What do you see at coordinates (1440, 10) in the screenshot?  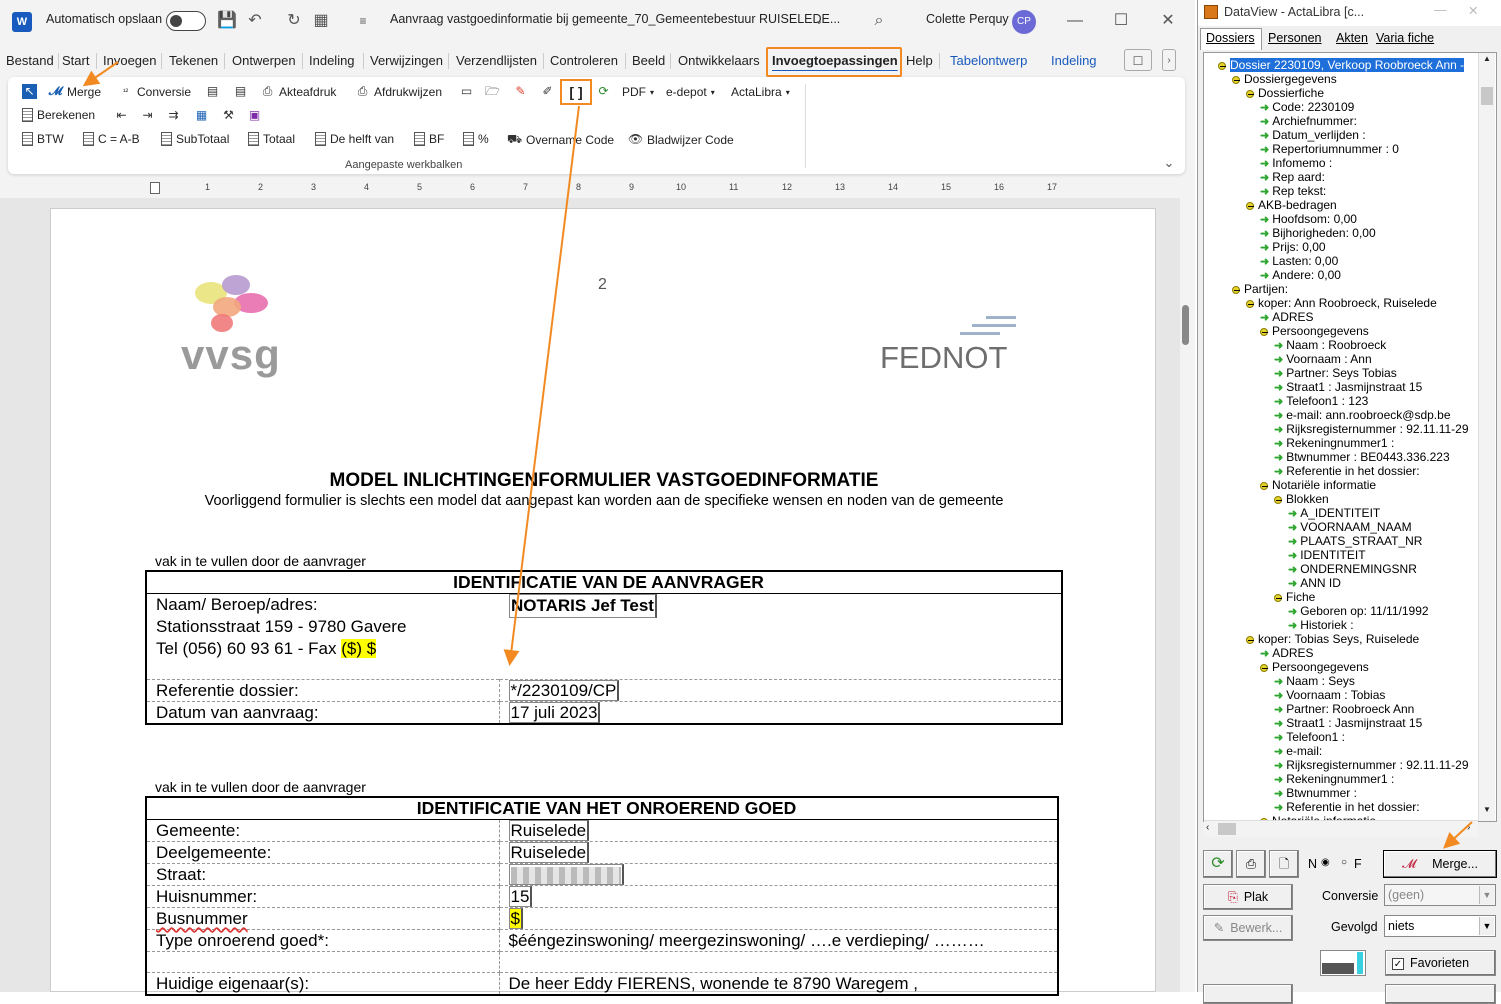 I see `minimize-icon: —` at bounding box center [1440, 10].